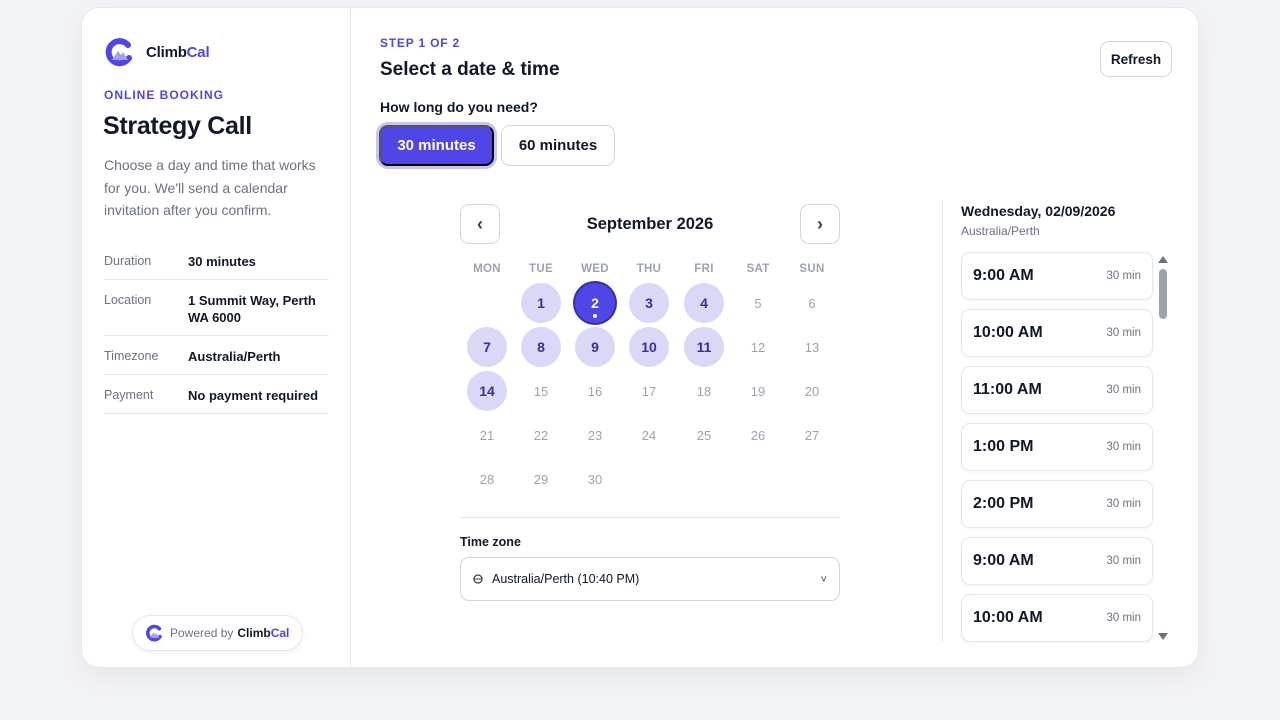 The width and height of the screenshot is (1280, 720). I want to click on detail-label: Payment, so click(129, 395).